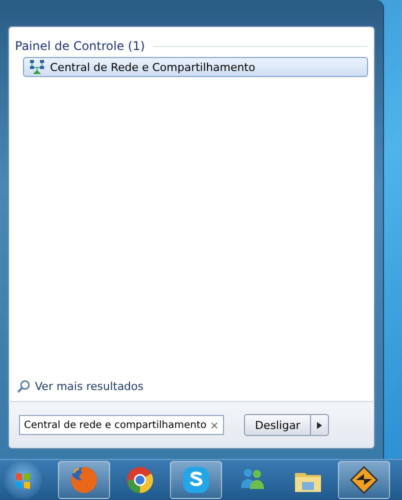  I want to click on network-icon, so click(37, 67).